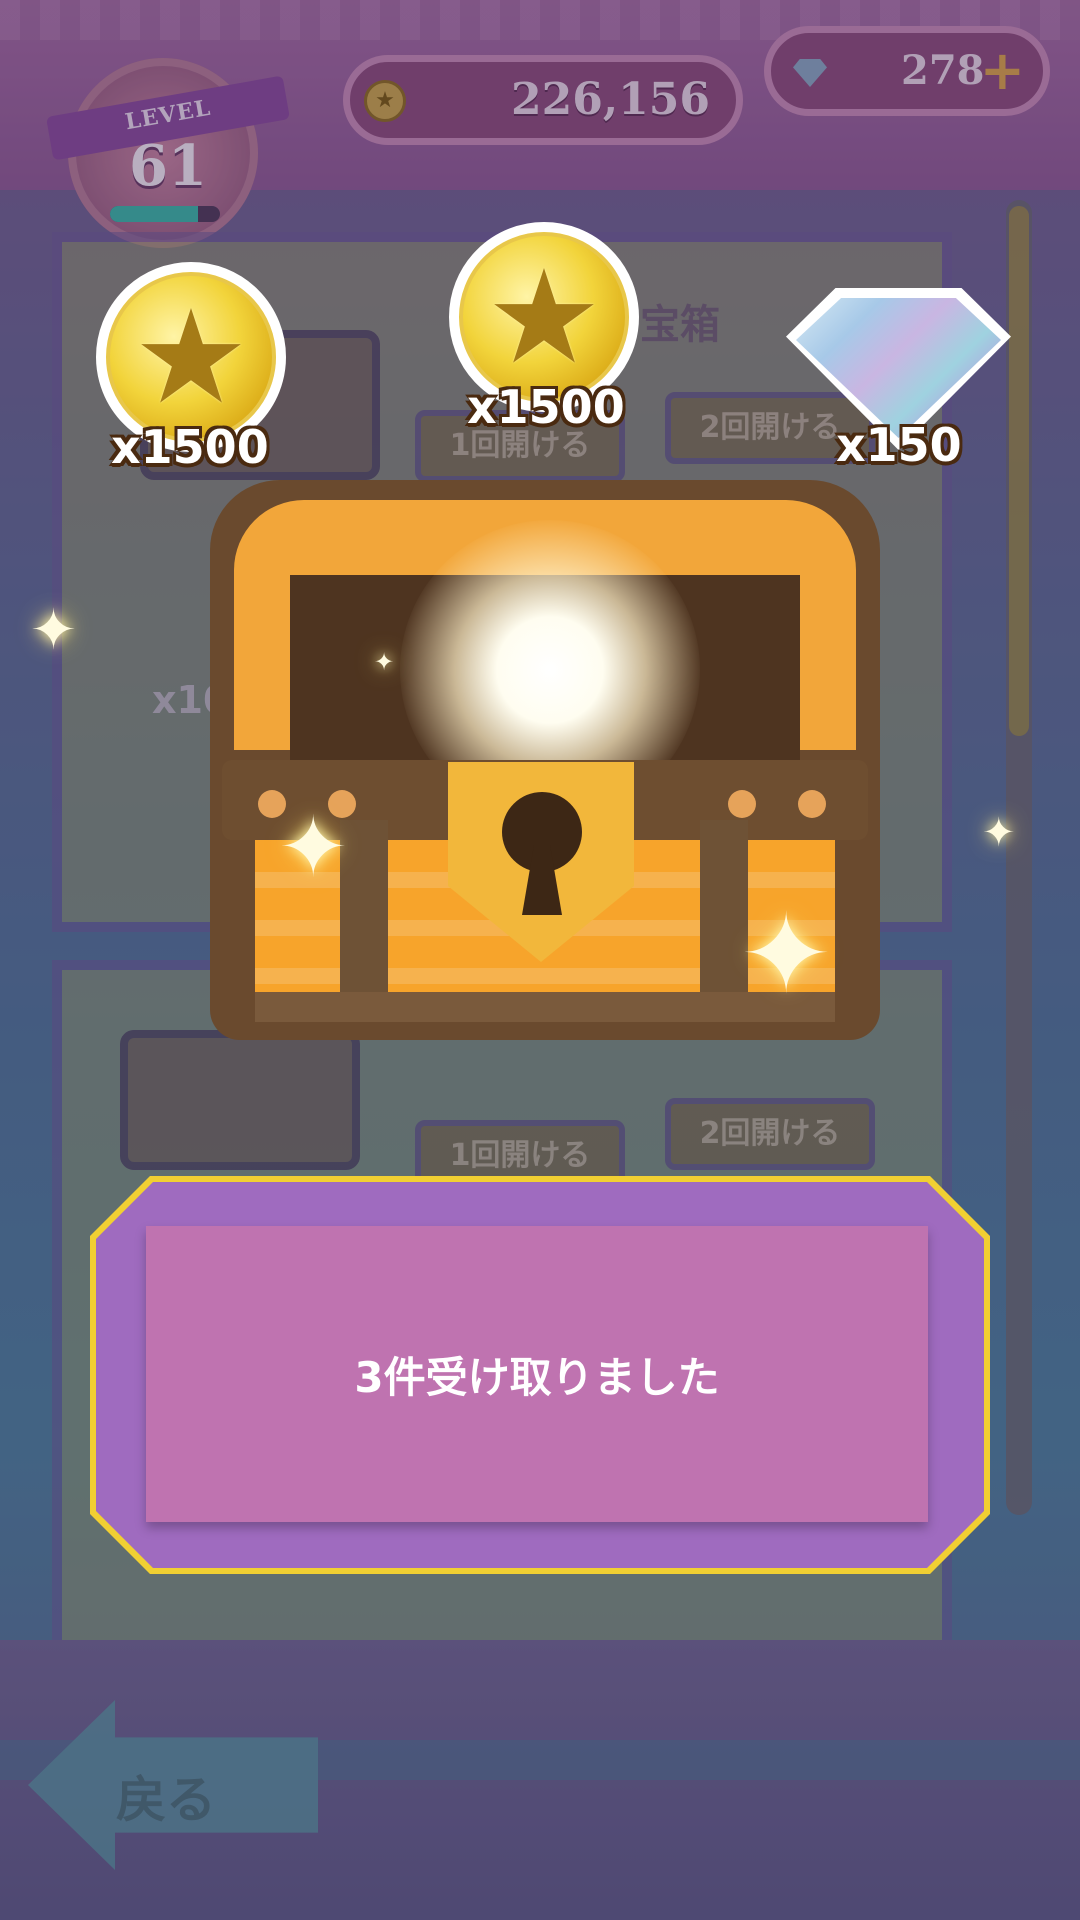  I want to click on gem-icon, so click(898, 368).